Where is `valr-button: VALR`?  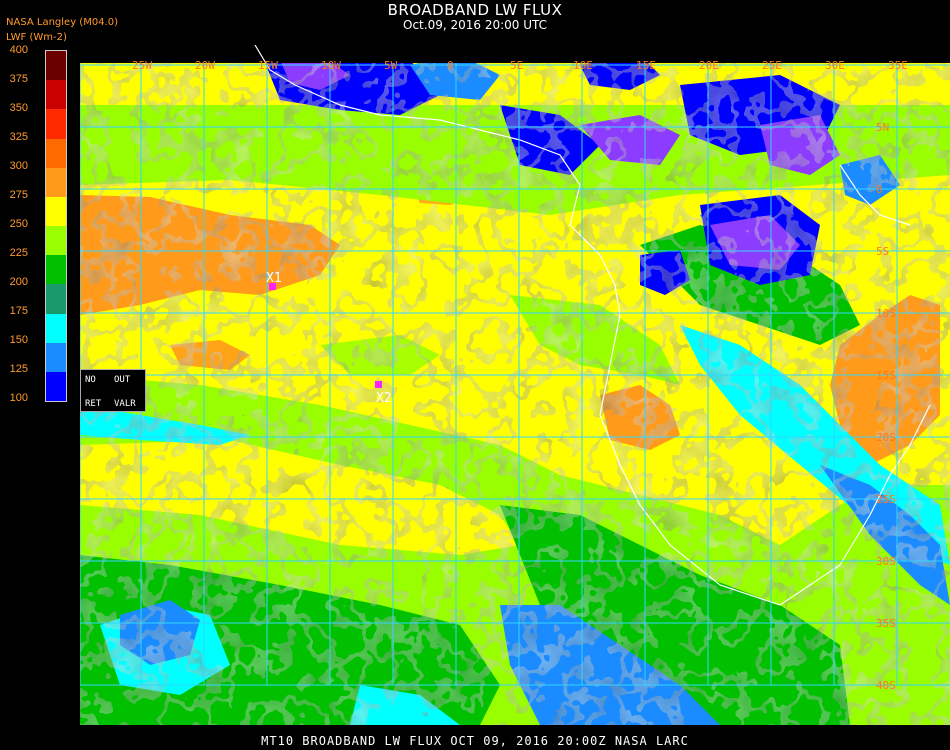
valr-button: VALR is located at coordinates (125, 404).